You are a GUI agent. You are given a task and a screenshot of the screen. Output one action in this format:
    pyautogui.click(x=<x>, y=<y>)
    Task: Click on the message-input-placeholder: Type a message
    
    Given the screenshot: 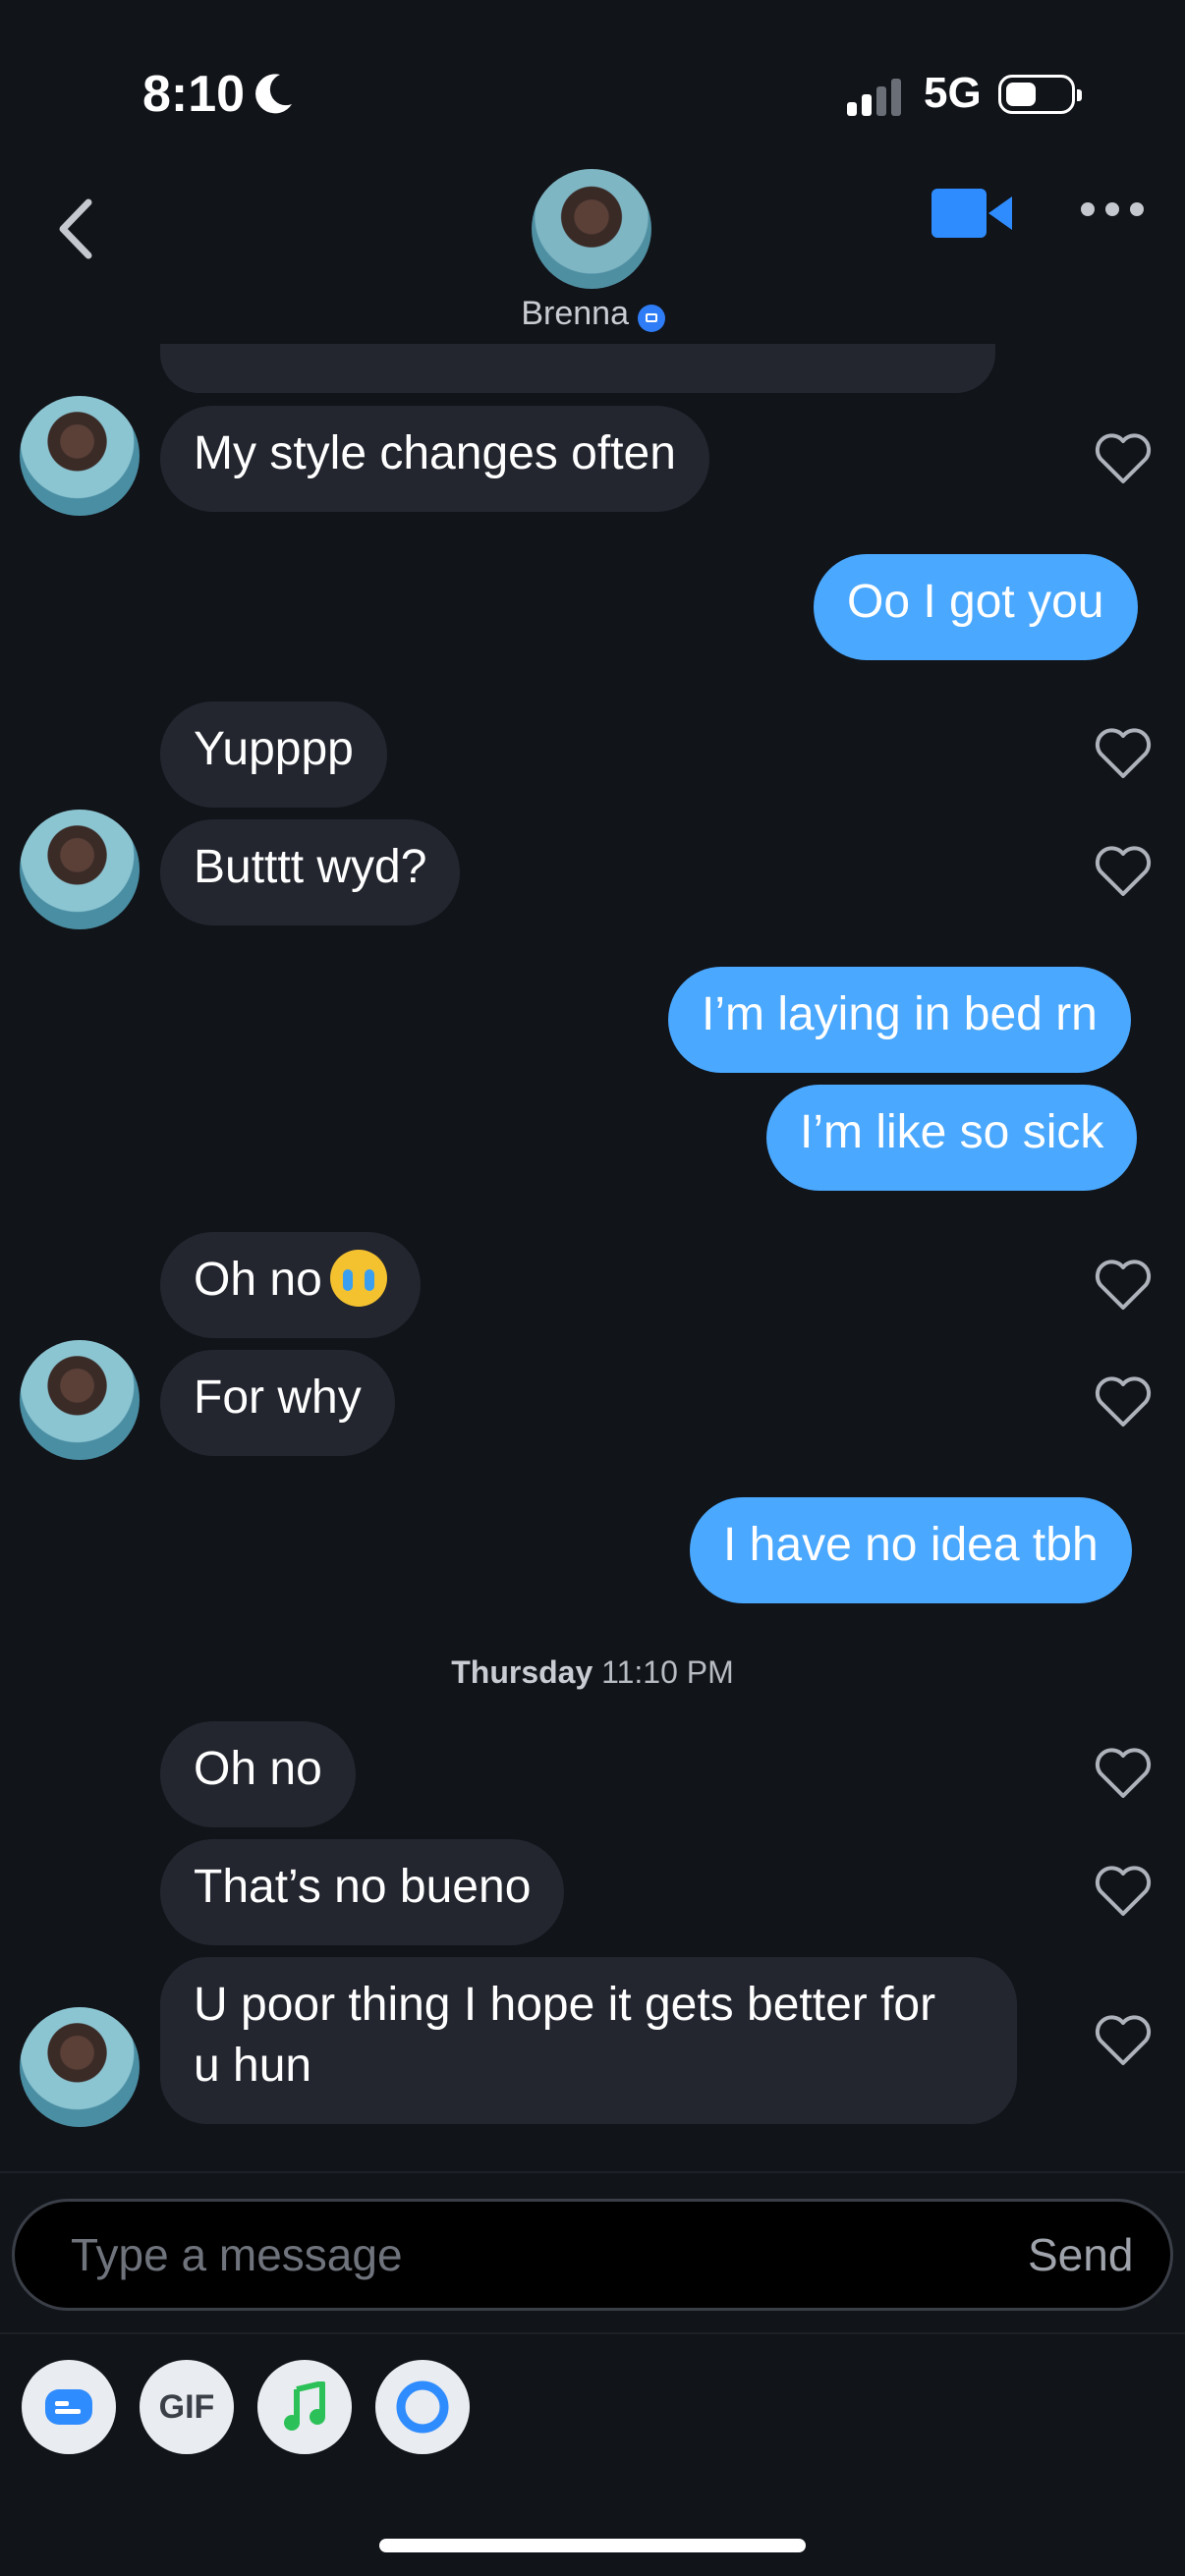 What is the action you would take?
    pyautogui.click(x=237, y=2254)
    